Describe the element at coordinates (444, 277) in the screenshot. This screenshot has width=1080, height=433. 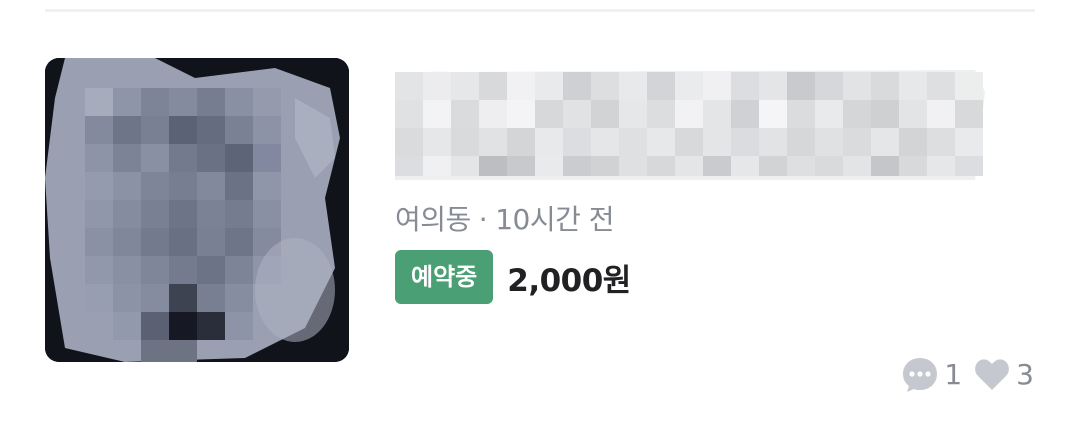
I see `status-badge: 예약중` at that location.